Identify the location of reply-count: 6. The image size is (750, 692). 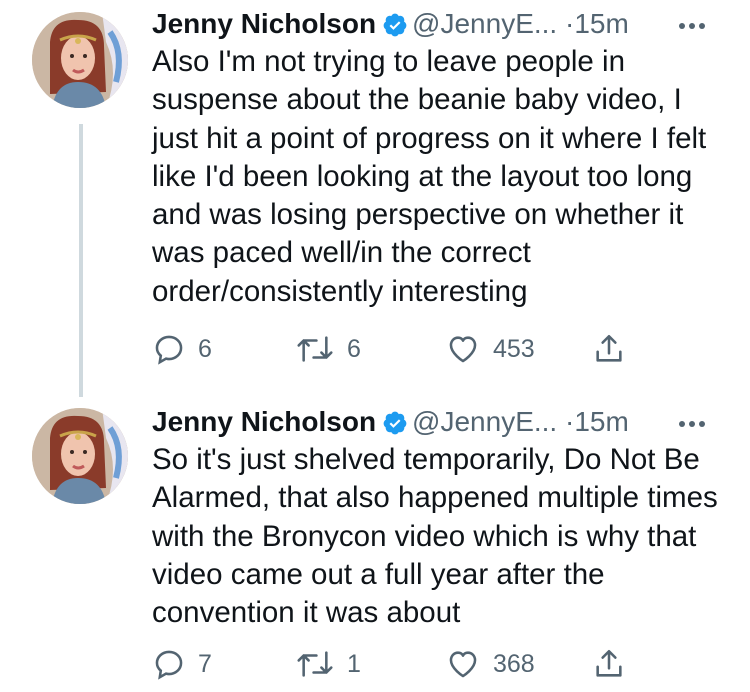
(205, 348).